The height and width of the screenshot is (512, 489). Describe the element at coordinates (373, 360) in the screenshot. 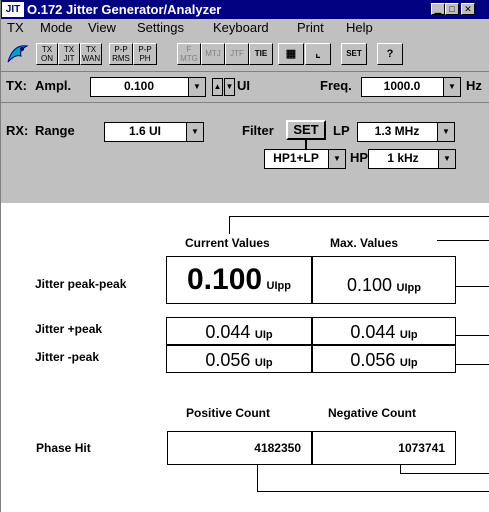

I see `max-minus-peak-value: 0.056` at that location.